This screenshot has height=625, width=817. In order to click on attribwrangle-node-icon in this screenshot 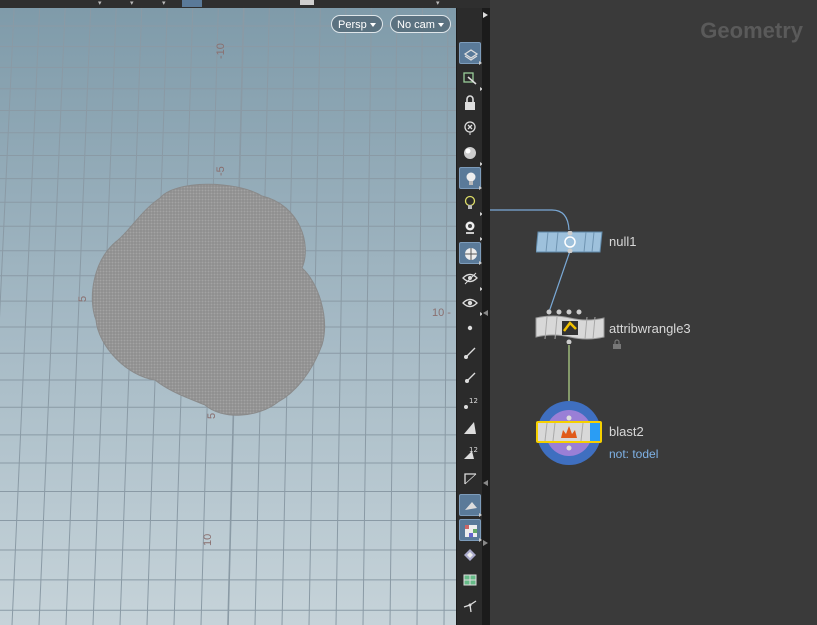, I will do `click(570, 327)`.